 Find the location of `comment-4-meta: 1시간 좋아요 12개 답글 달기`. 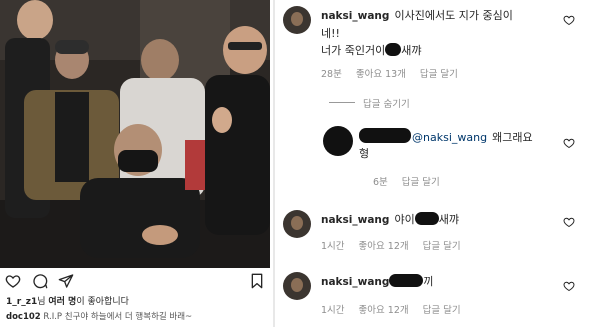

comment-4-meta: 1시간 좋아요 12개 답글 달기 is located at coordinates (398, 309).